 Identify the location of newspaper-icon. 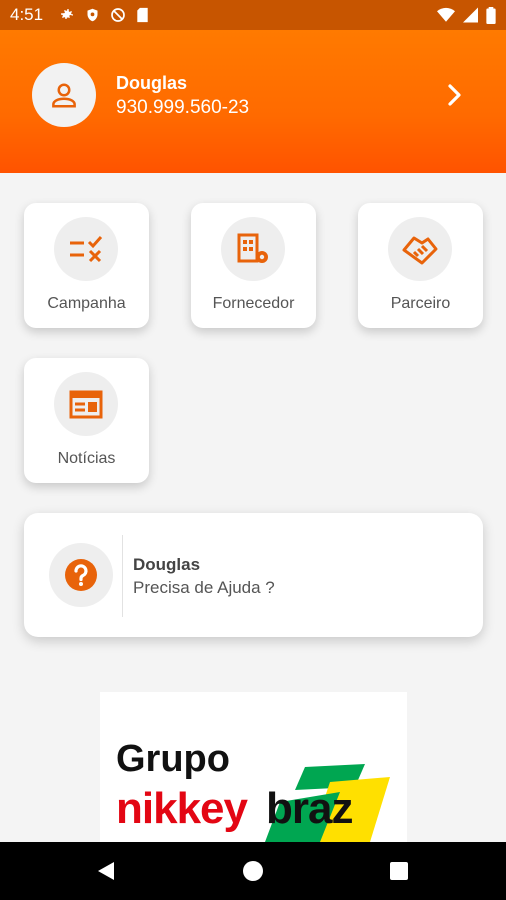
(86, 404).